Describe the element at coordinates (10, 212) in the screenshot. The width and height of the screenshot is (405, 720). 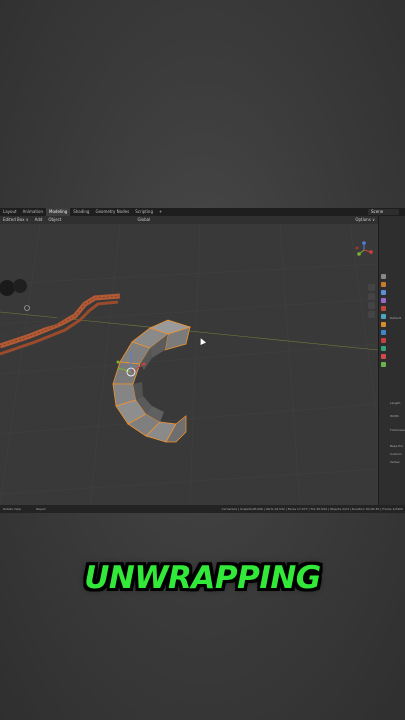
I see `tab-layout: Layout` at that location.